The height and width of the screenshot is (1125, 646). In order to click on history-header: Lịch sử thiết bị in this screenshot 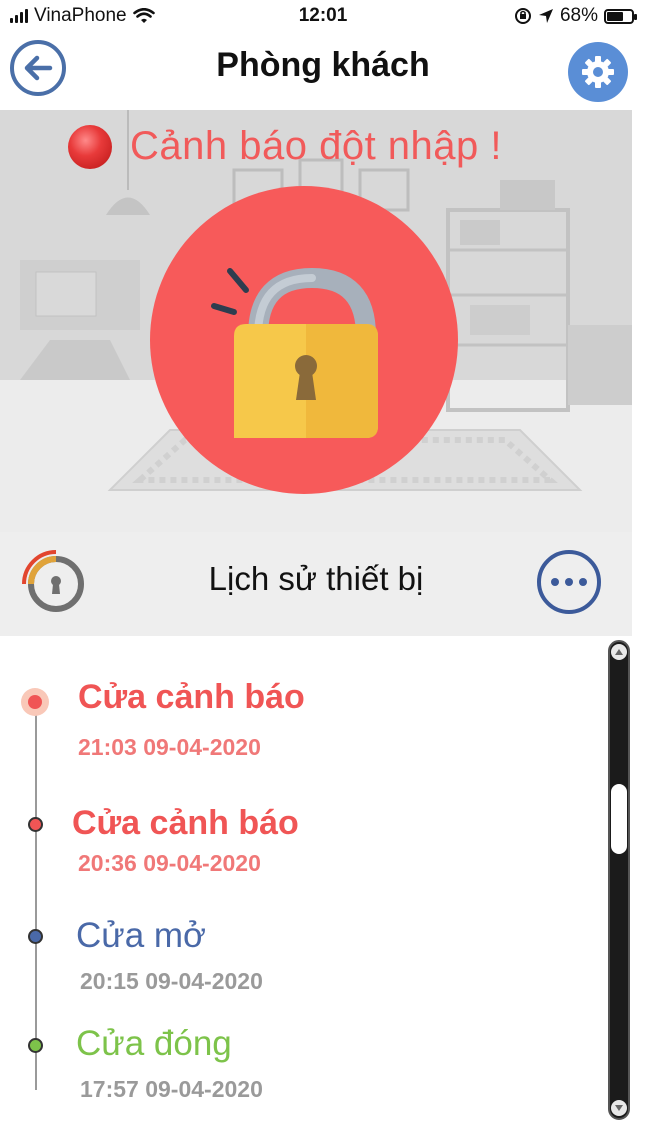, I will do `click(316, 584)`.